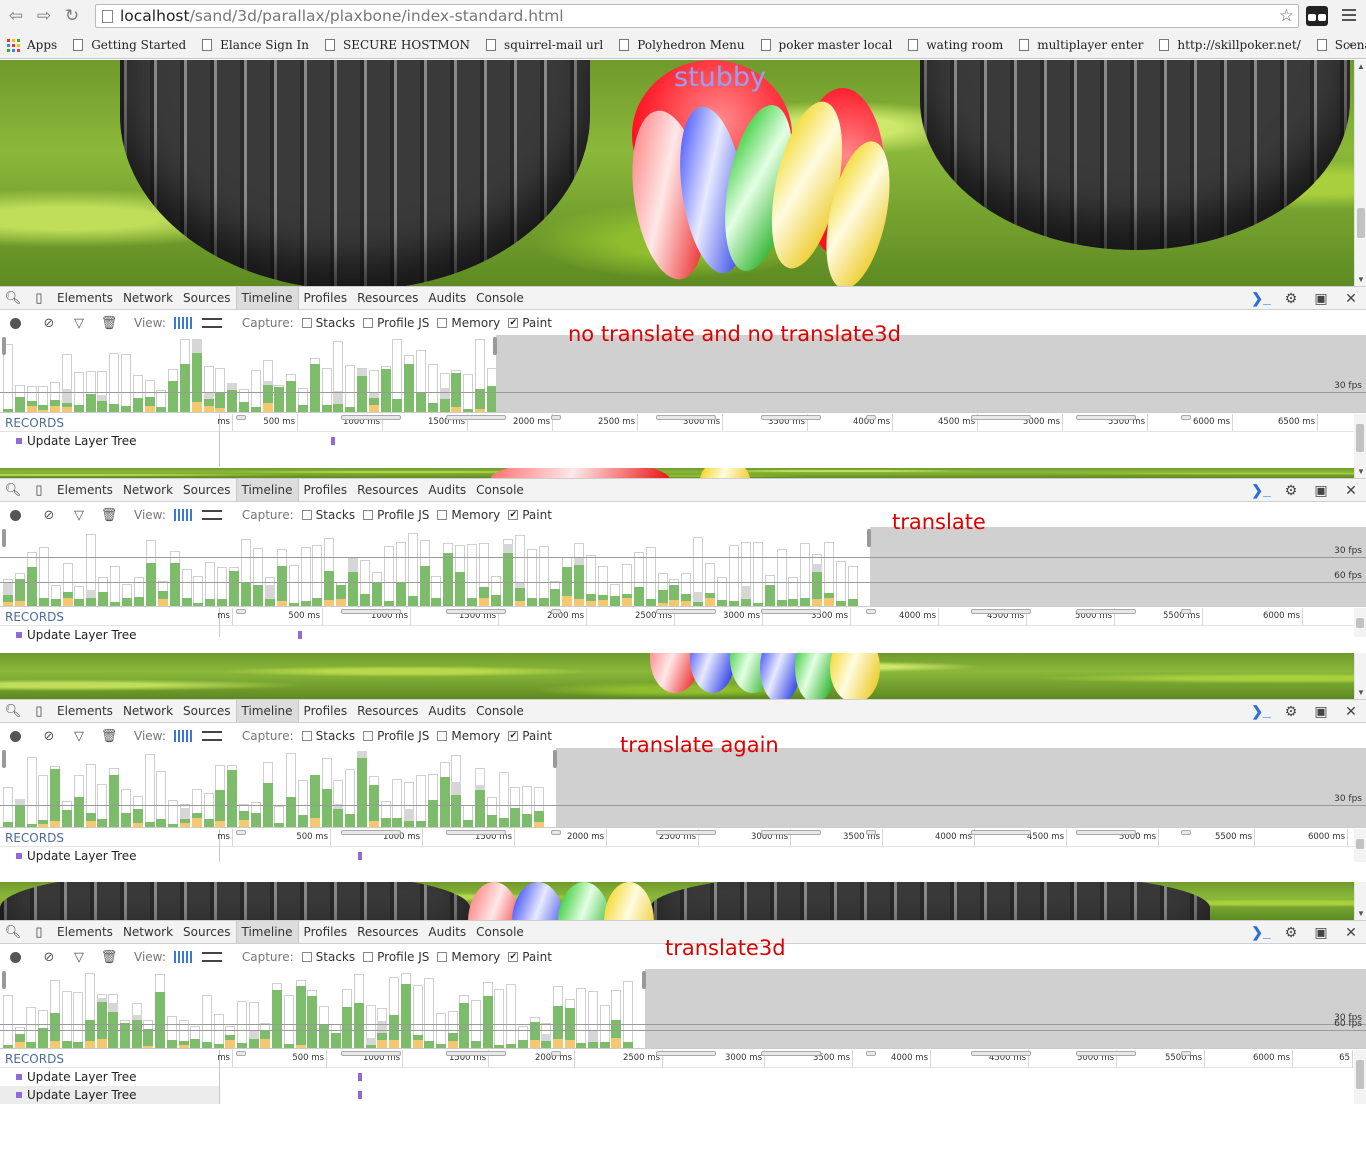  What do you see at coordinates (1261, 298) in the screenshot?
I see `console-drawer-icon: ❯_` at bounding box center [1261, 298].